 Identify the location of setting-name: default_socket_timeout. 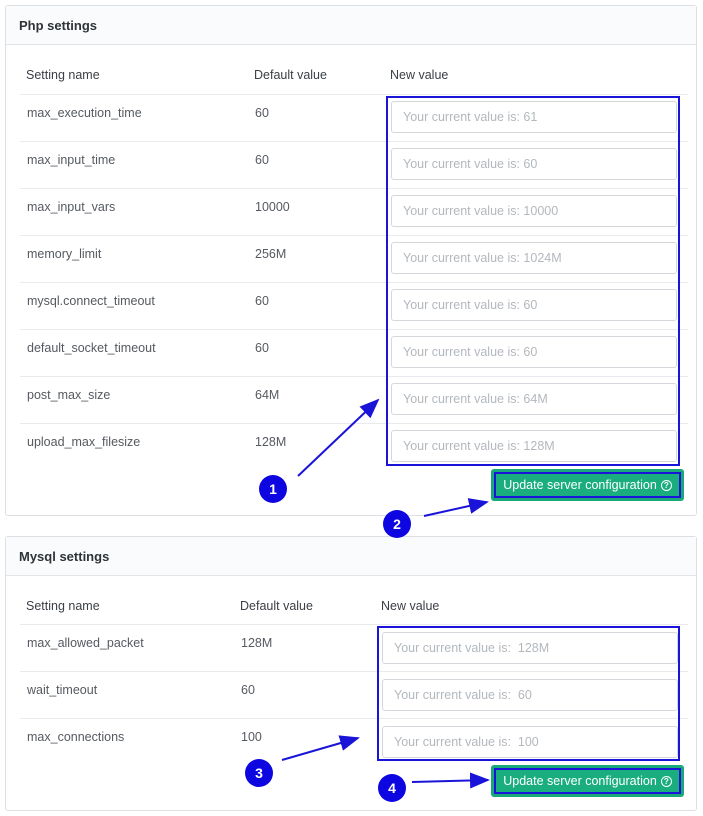
(91, 348).